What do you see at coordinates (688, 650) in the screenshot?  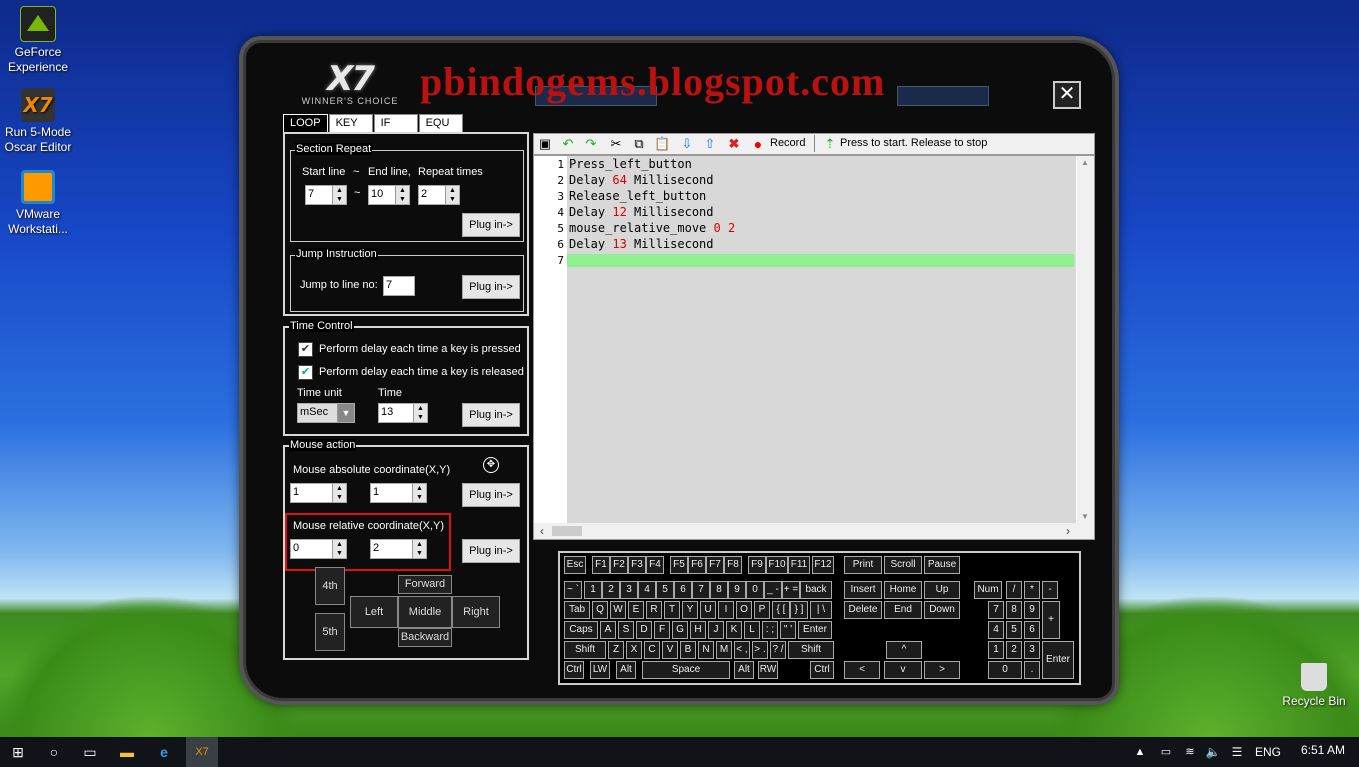 I see `keyboard-key: B` at bounding box center [688, 650].